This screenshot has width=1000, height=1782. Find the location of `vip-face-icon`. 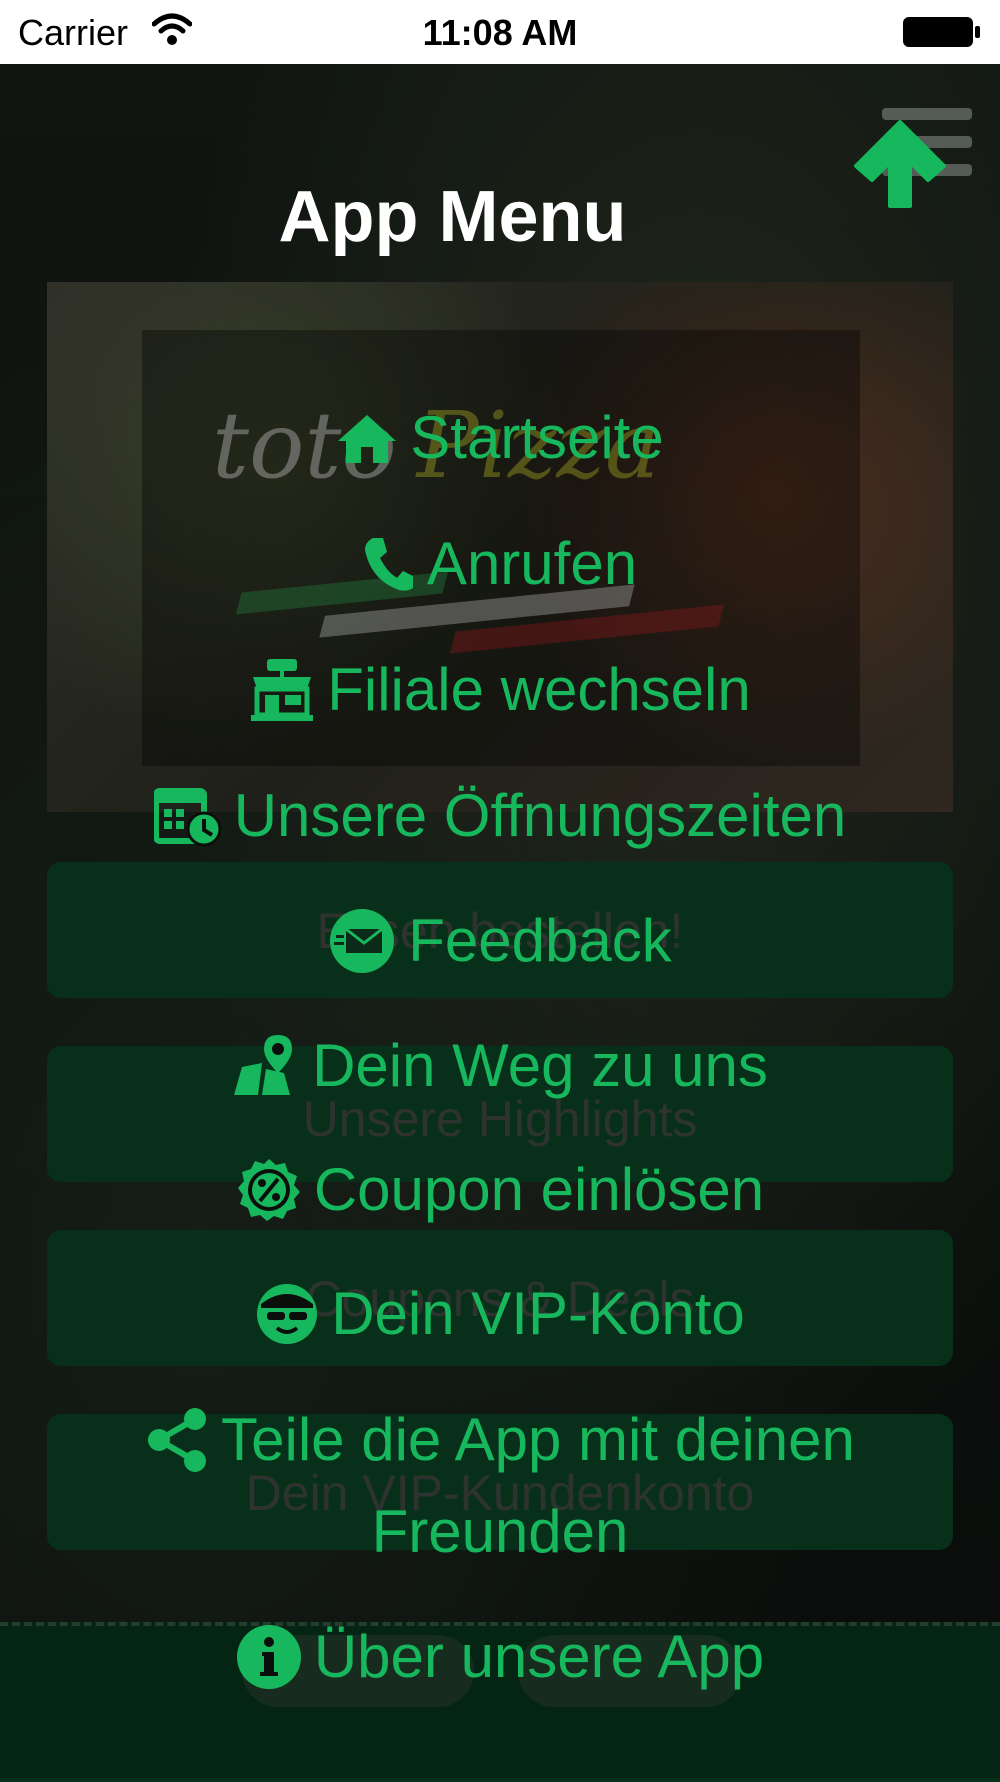

vip-face-icon is located at coordinates (287, 1314).